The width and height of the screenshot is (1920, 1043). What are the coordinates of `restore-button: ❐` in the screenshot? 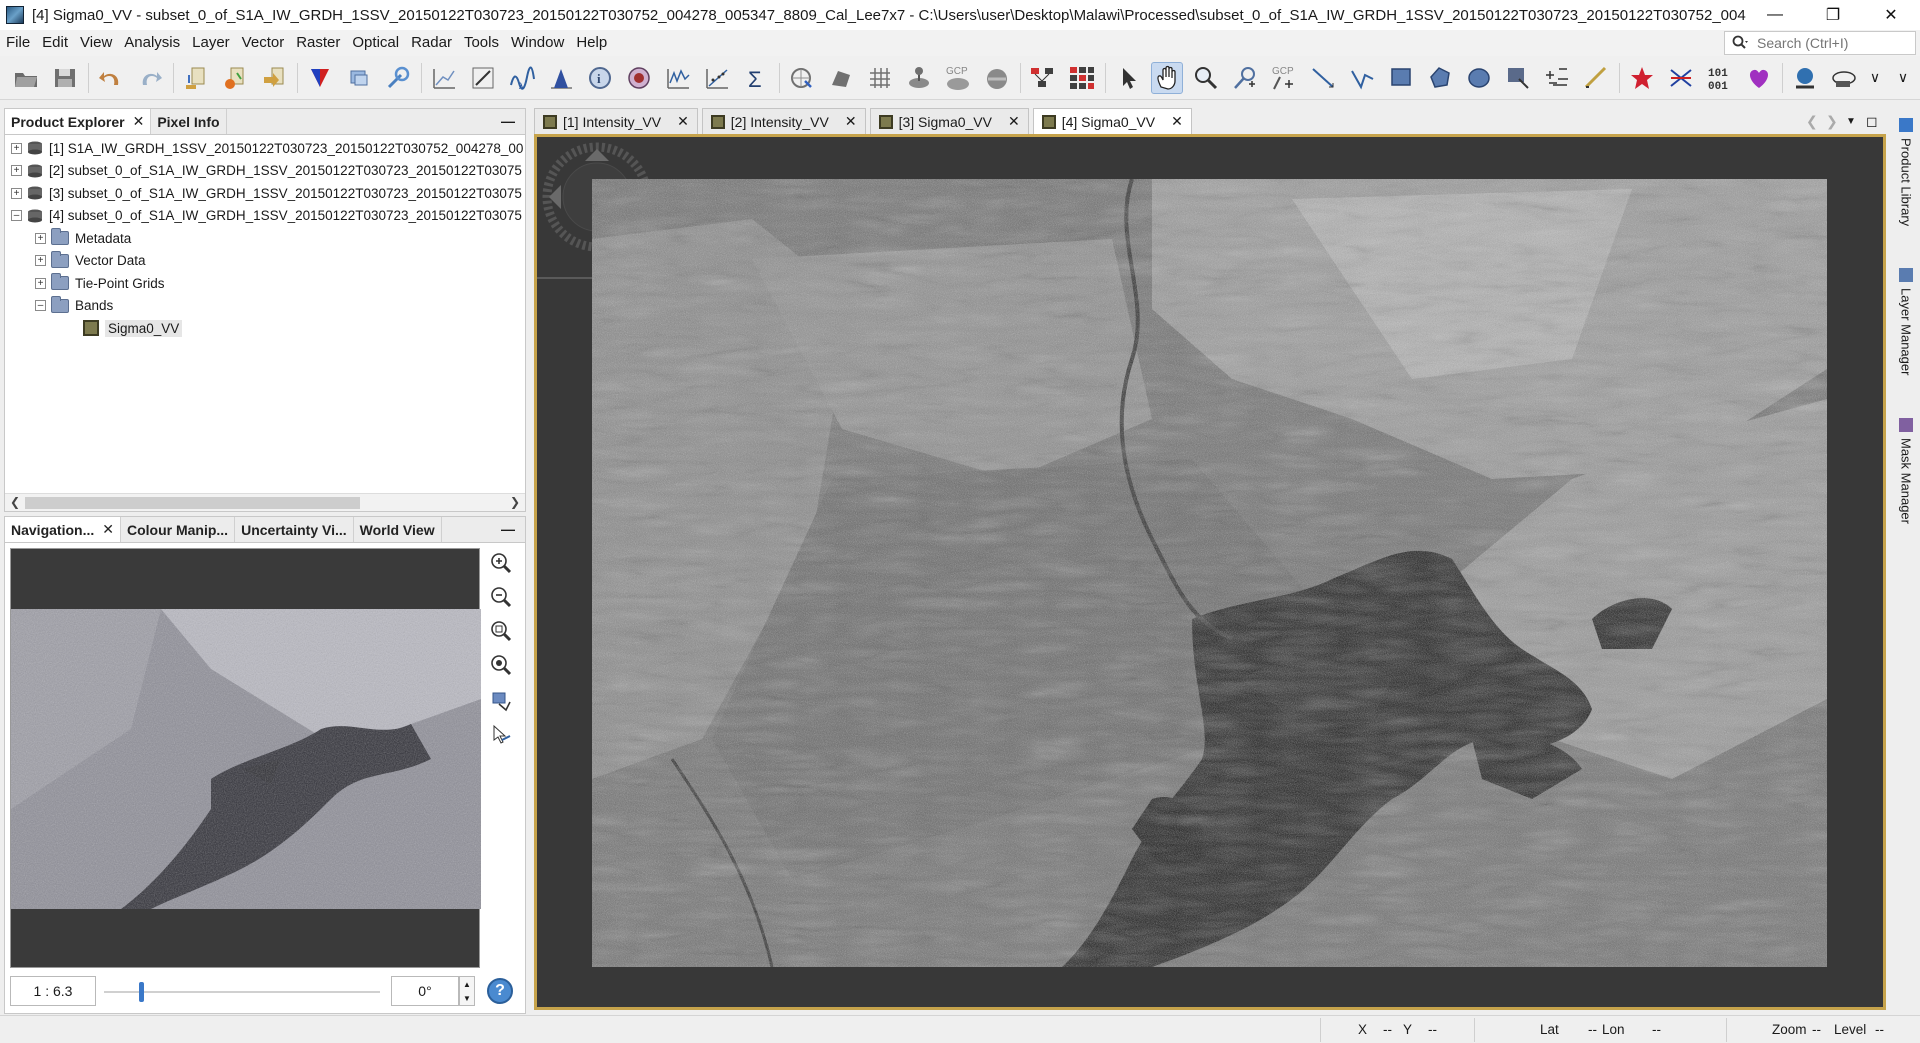 It's located at (1833, 15).